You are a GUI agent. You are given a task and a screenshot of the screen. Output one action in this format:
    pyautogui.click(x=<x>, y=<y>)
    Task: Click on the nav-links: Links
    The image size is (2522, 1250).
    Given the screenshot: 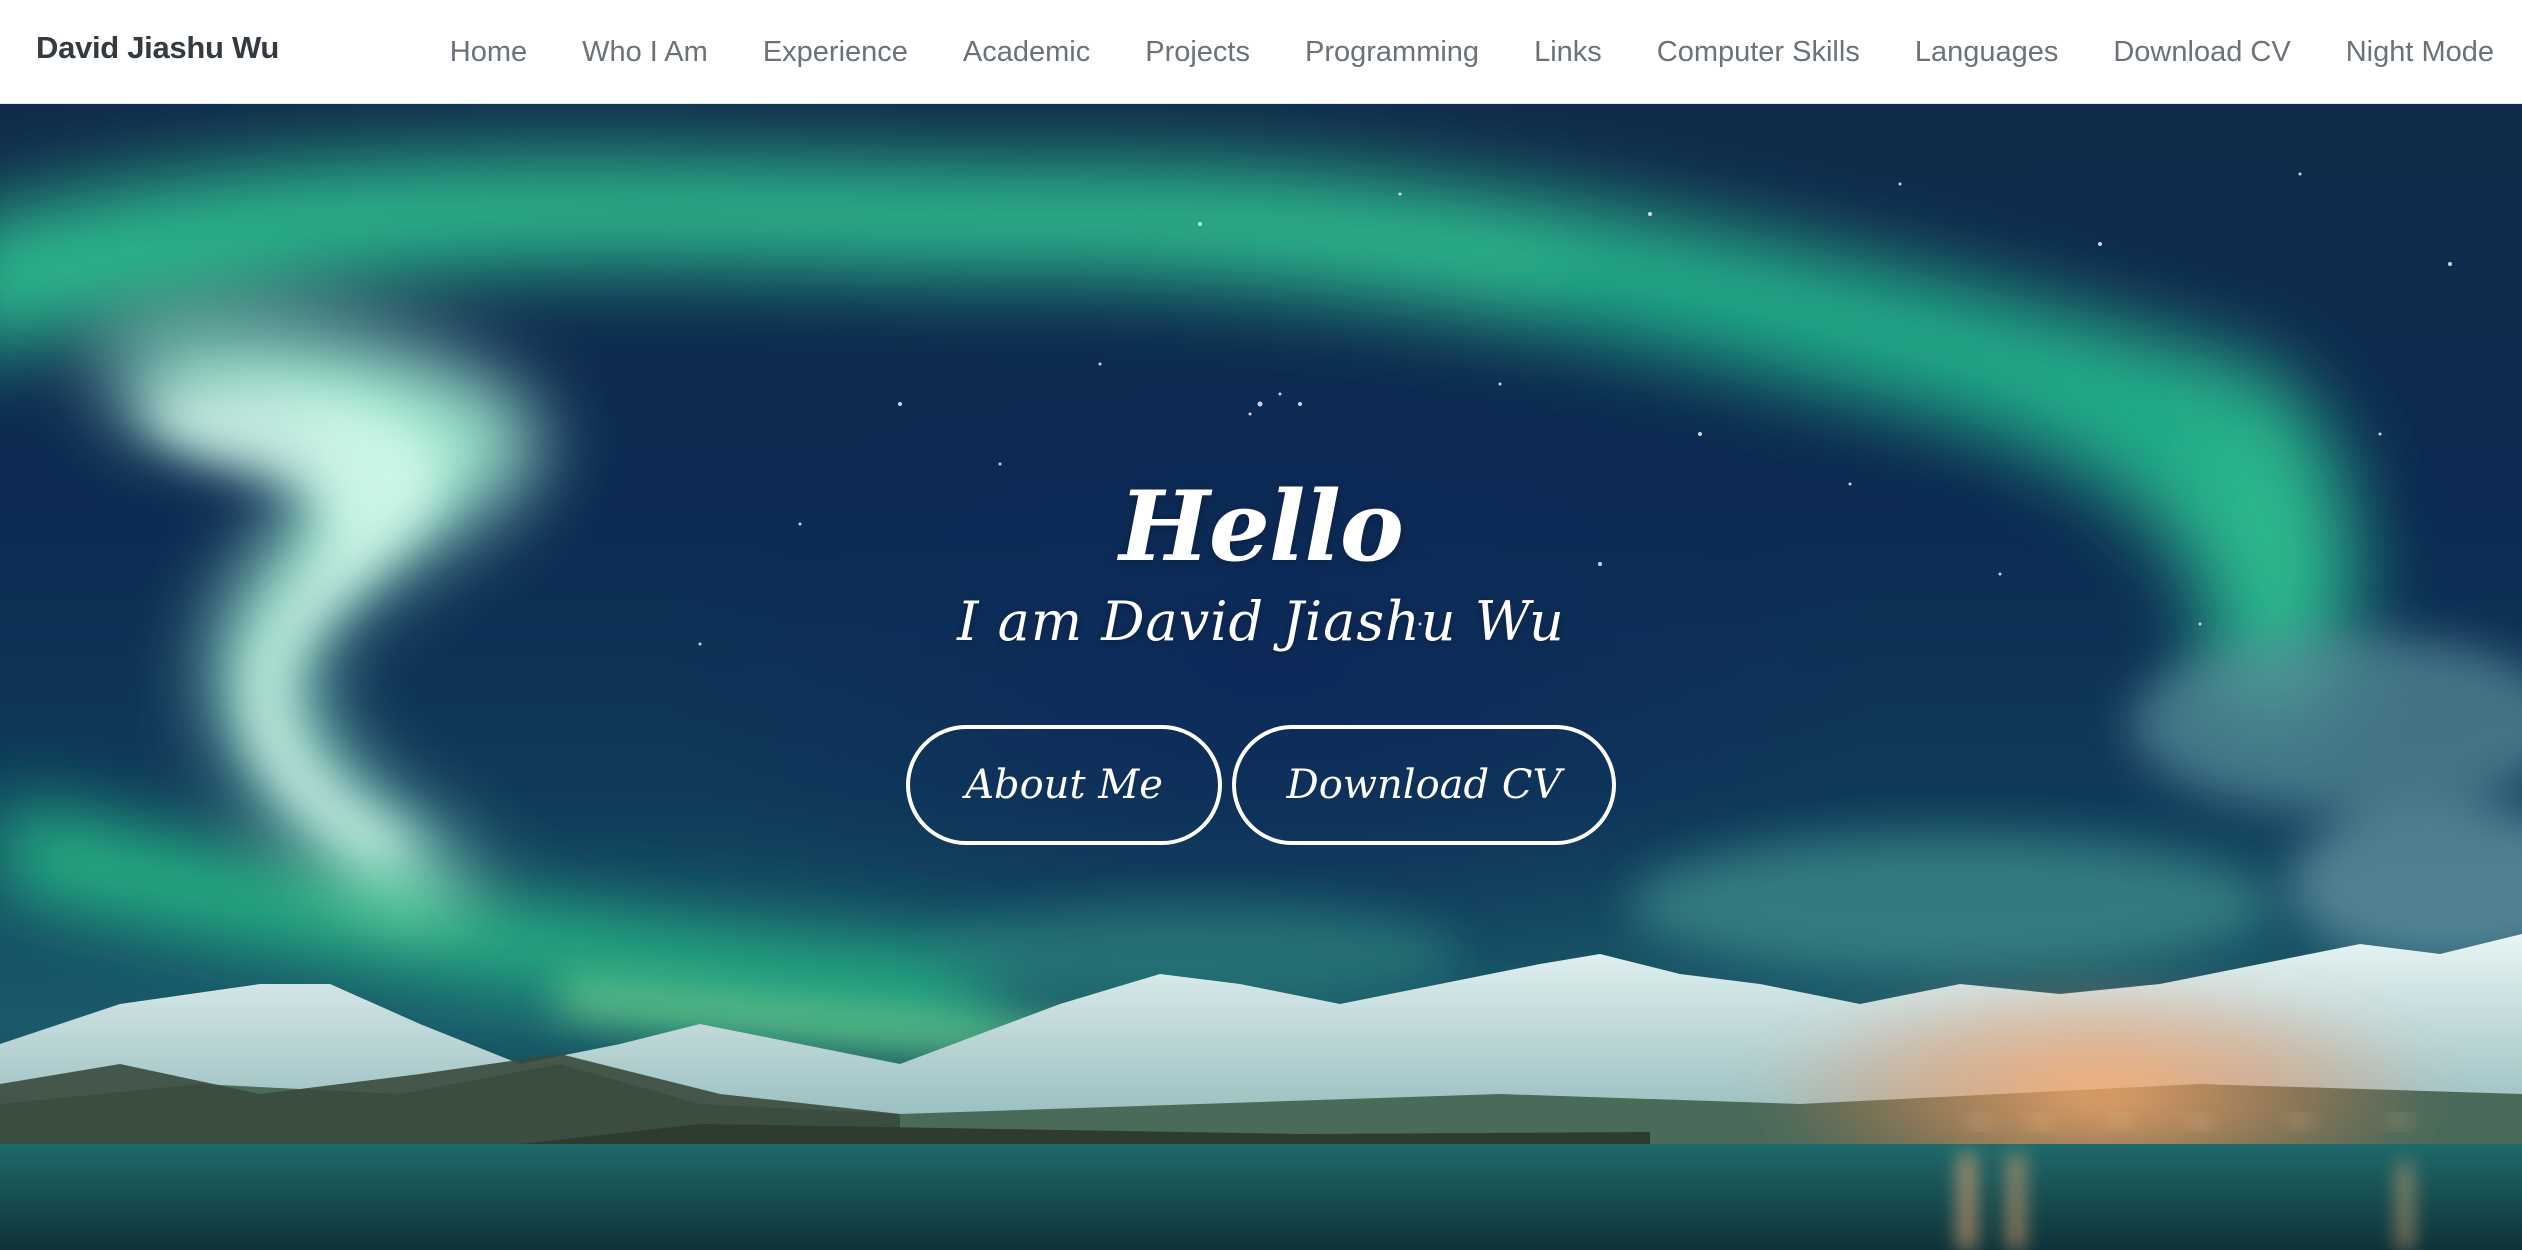 What is the action you would take?
    pyautogui.click(x=1568, y=52)
    